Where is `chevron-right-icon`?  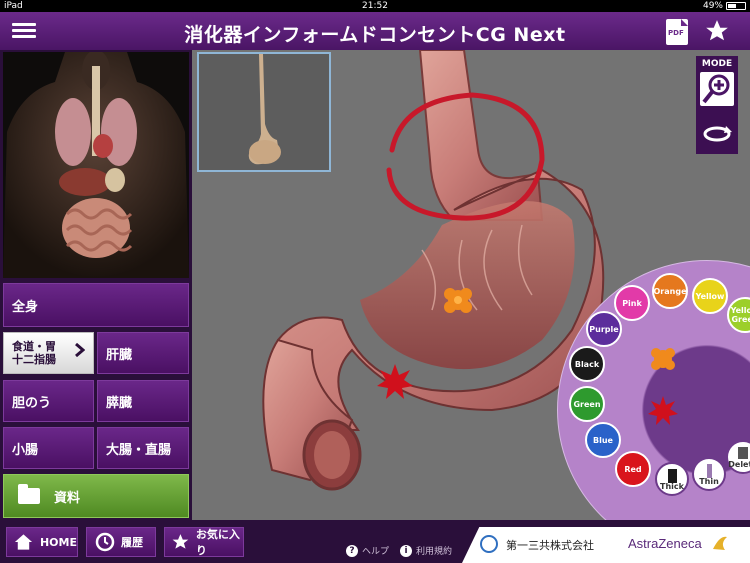 chevron-right-icon is located at coordinates (80, 350).